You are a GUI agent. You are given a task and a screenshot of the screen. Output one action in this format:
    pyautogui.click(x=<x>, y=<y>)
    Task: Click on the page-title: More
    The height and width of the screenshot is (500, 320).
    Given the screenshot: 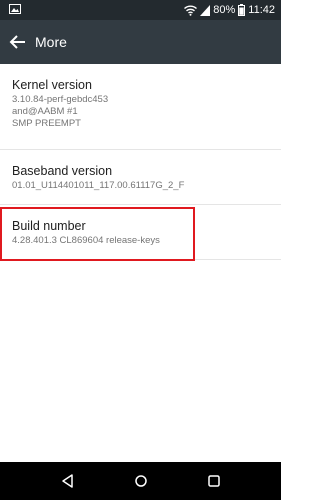 What is the action you would take?
    pyautogui.click(x=51, y=42)
    